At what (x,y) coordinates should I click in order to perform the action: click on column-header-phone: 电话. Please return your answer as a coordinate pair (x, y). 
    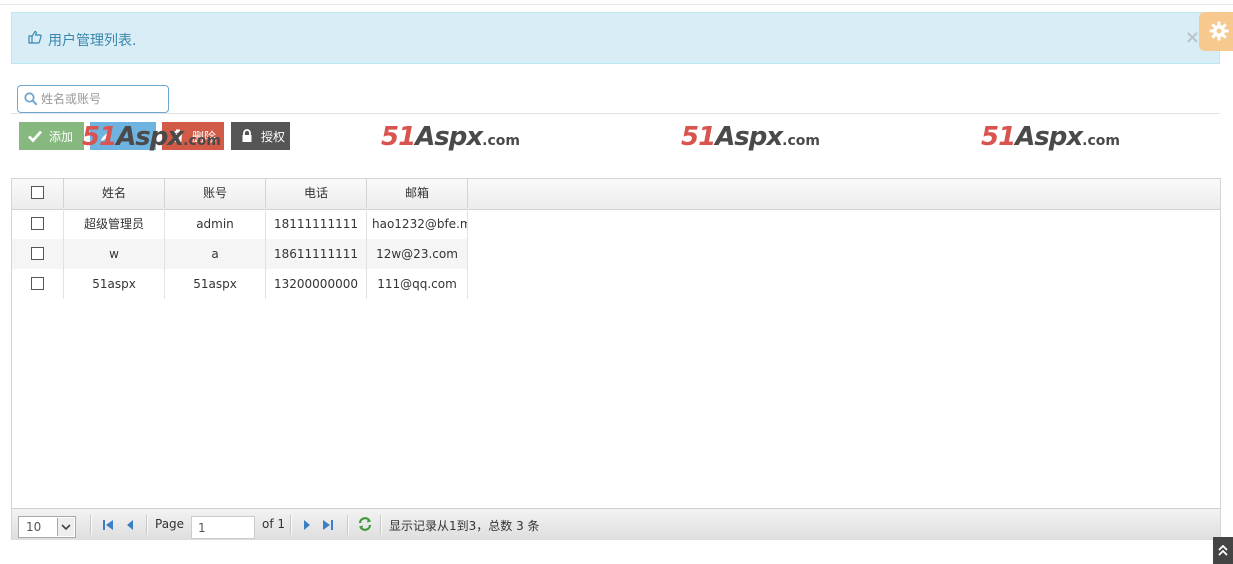
    Looking at the image, I should click on (316, 193).